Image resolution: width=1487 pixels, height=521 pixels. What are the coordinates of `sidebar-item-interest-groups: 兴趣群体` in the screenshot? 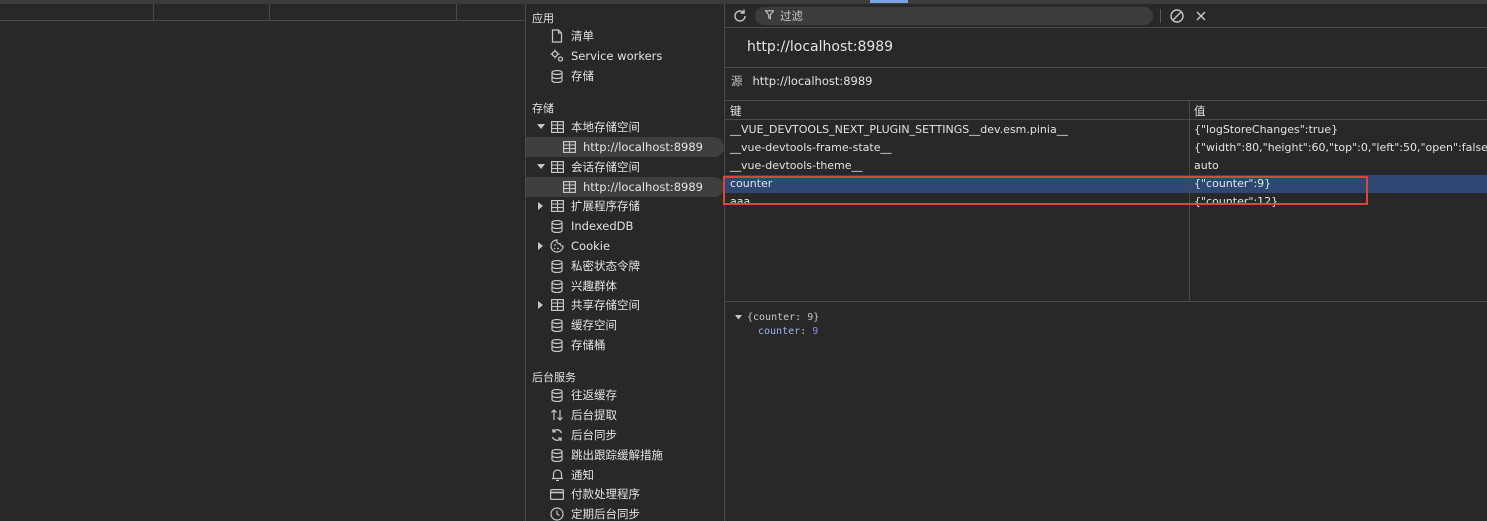 It's located at (625, 286).